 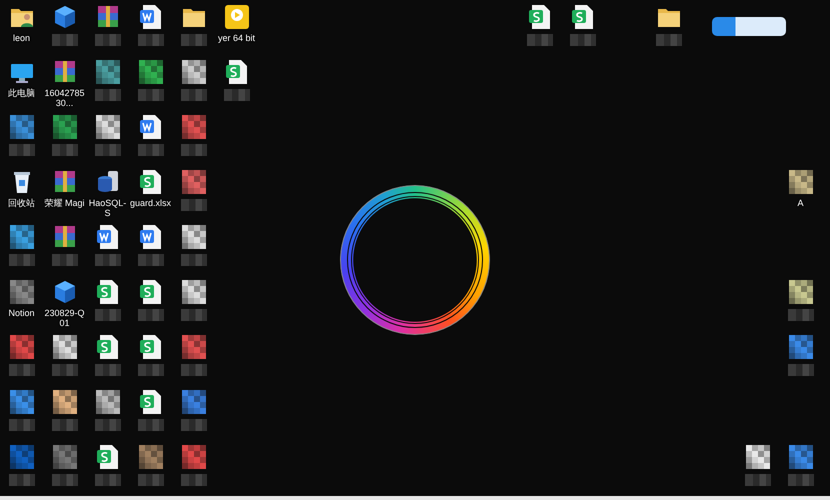 What do you see at coordinates (151, 203) in the screenshot?
I see `icon-label: guard.xlsx` at bounding box center [151, 203].